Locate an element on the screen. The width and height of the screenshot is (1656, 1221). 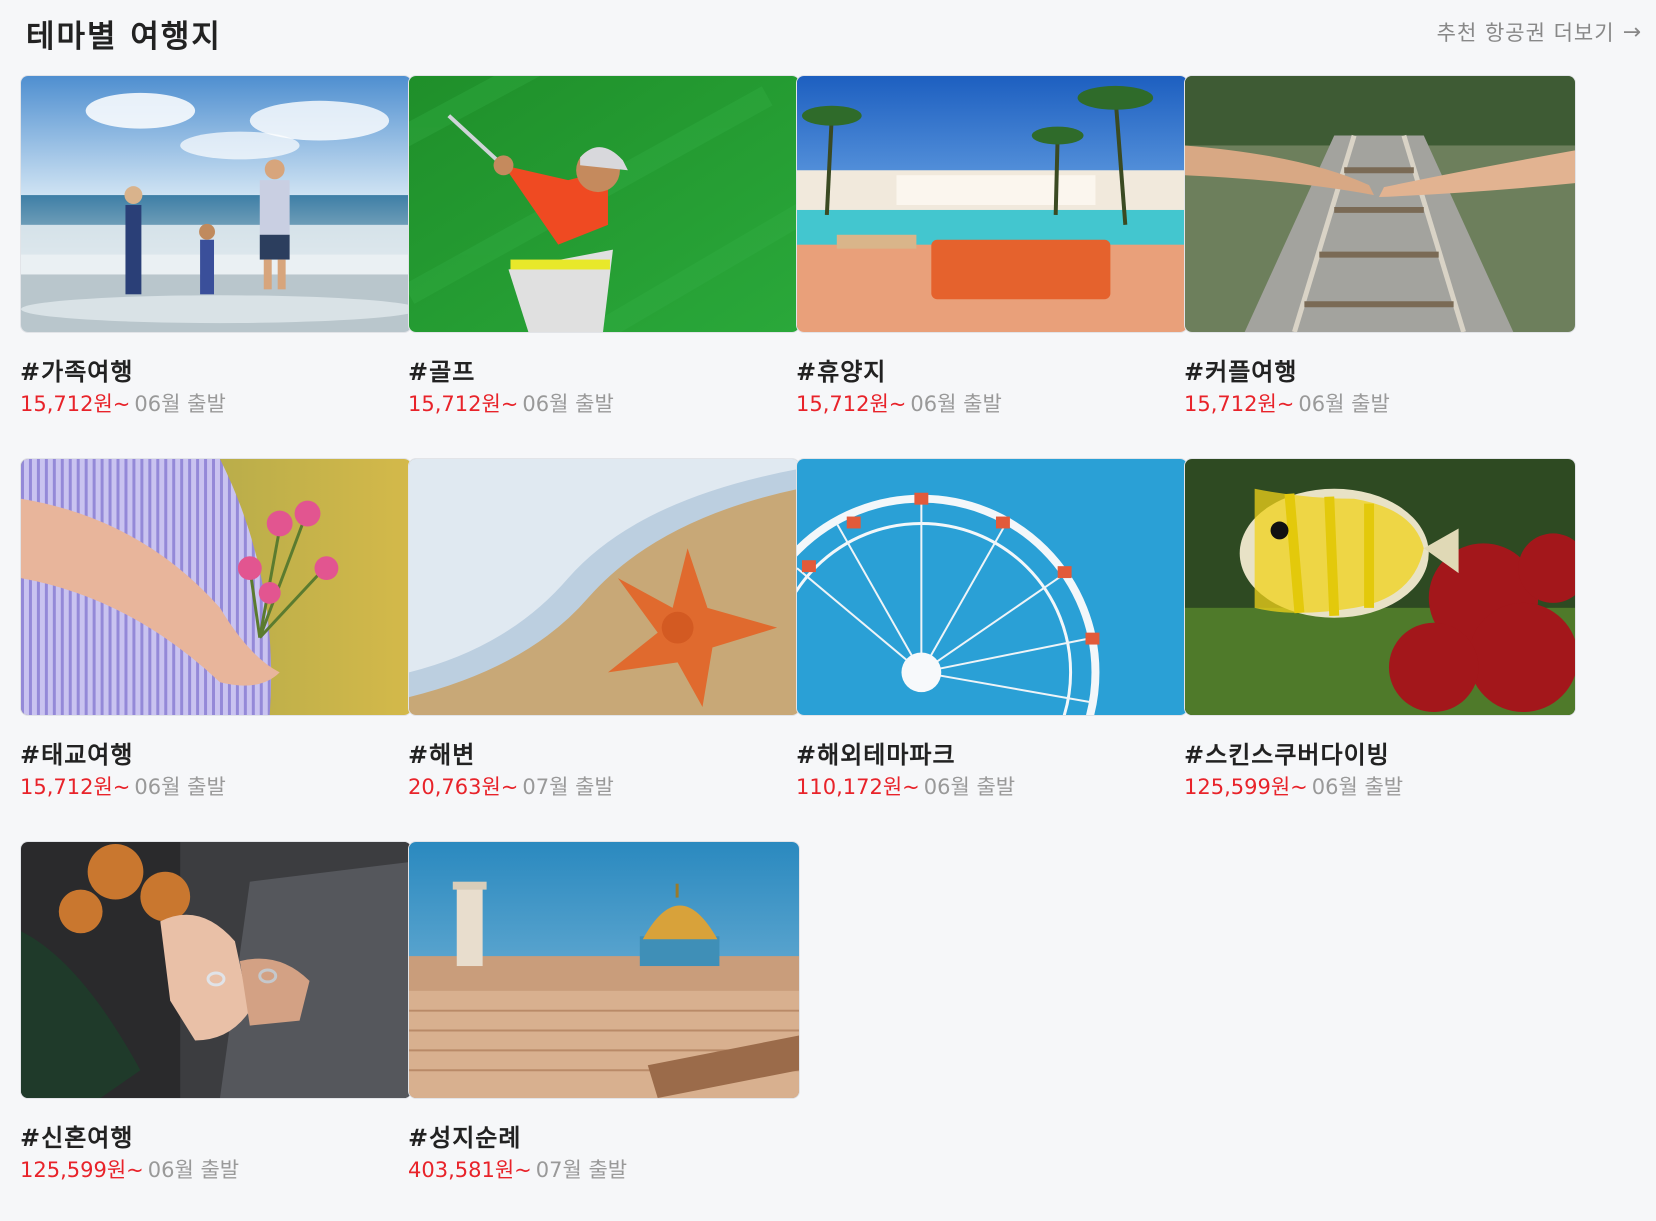
theme-card-couple: #커플여행 15,712원~ 06월 출발 is located at coordinates (1380, 255).